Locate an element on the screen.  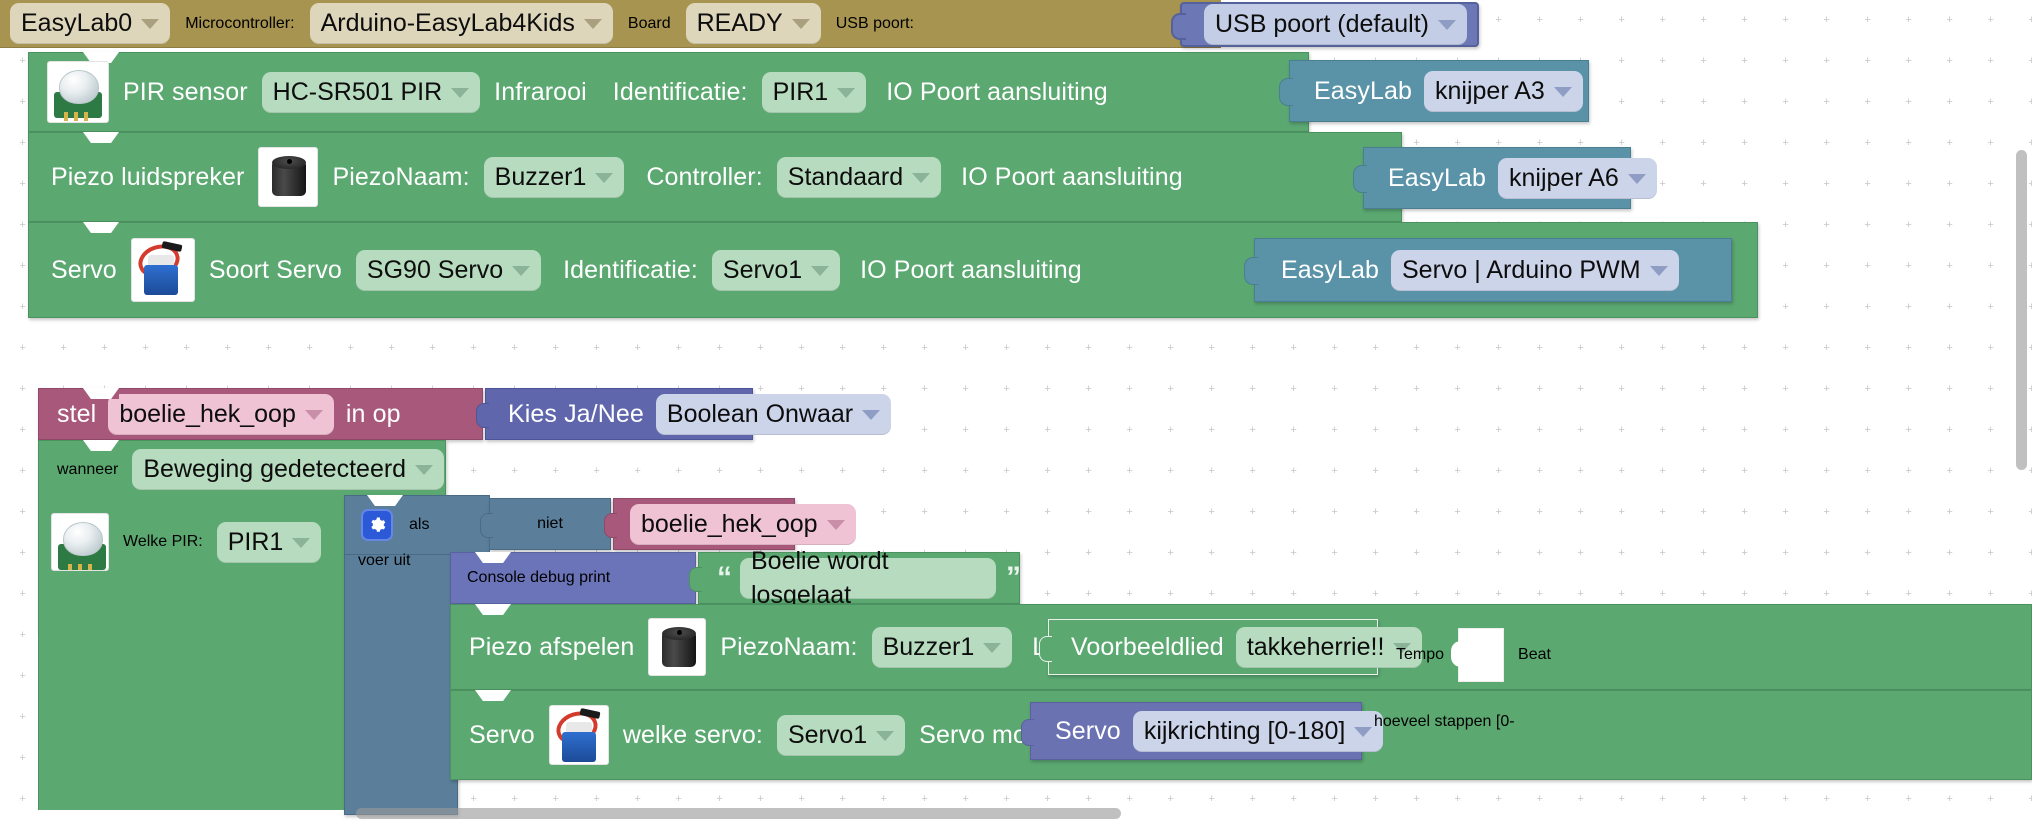
piezo-io-label: IO Poort aansluiting is located at coordinates (1072, 176).